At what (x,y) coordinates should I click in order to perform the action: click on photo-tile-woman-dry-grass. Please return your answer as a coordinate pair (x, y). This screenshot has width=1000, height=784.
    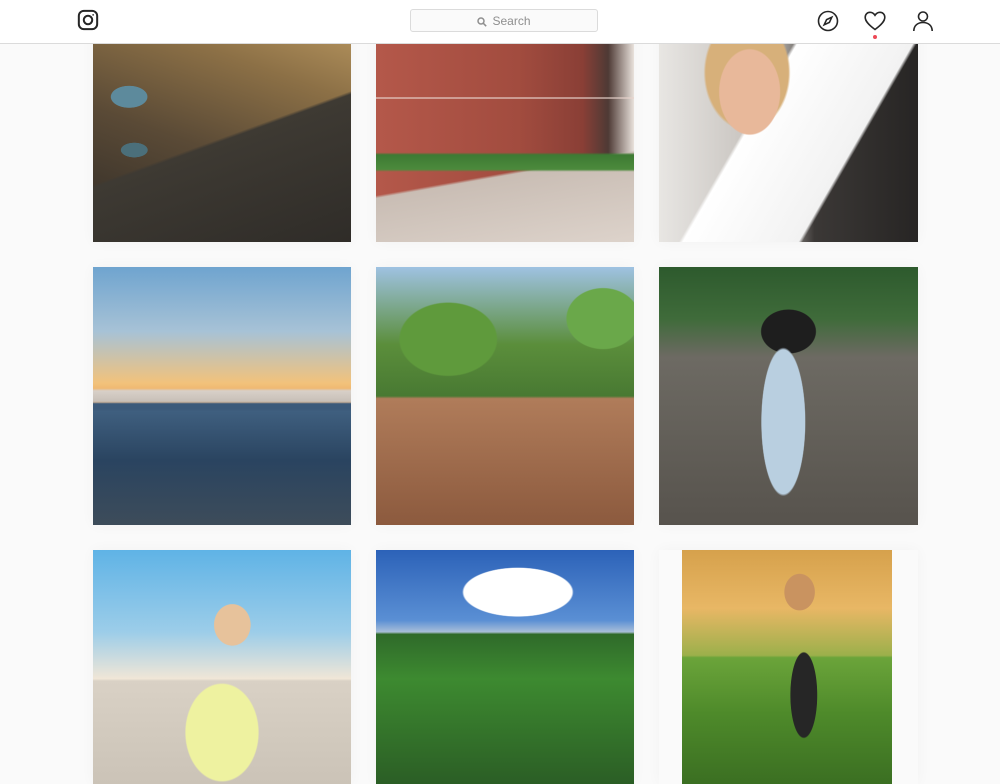
    Looking at the image, I should click on (788, 396).